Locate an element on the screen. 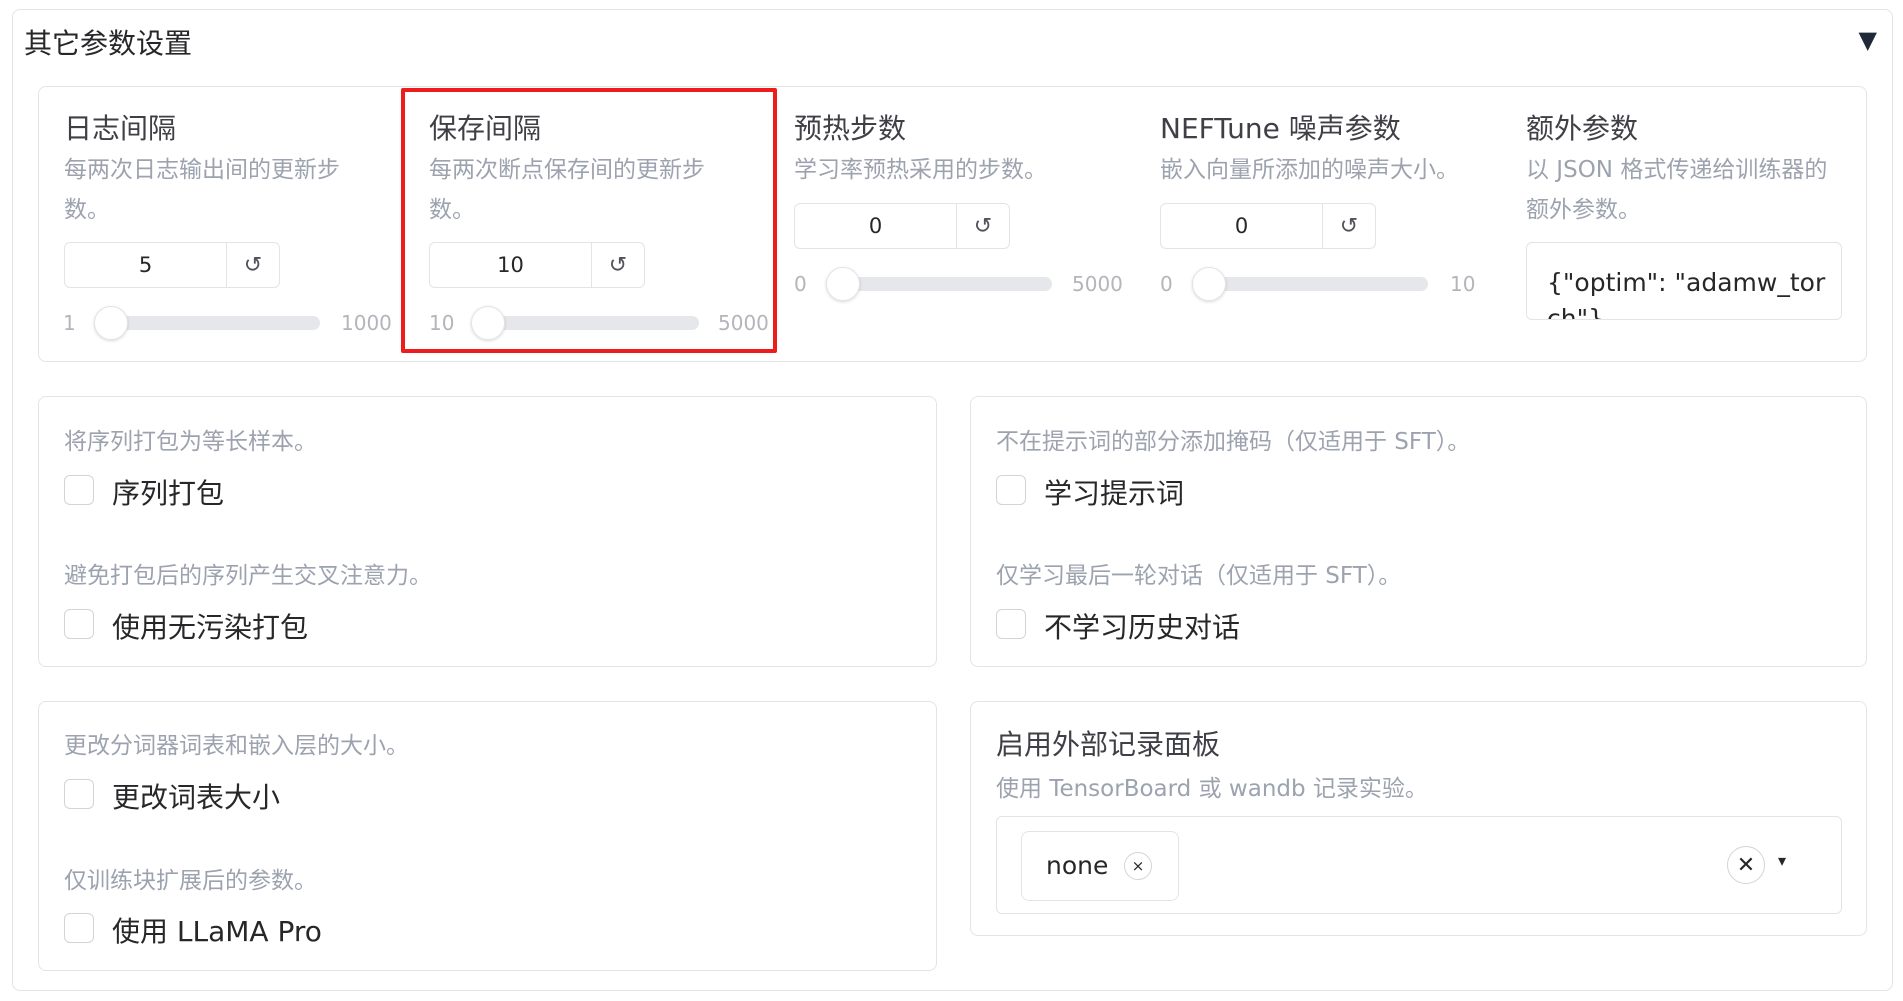 The width and height of the screenshot is (1903, 1001). logging-steps-max: 1000 is located at coordinates (366, 323).